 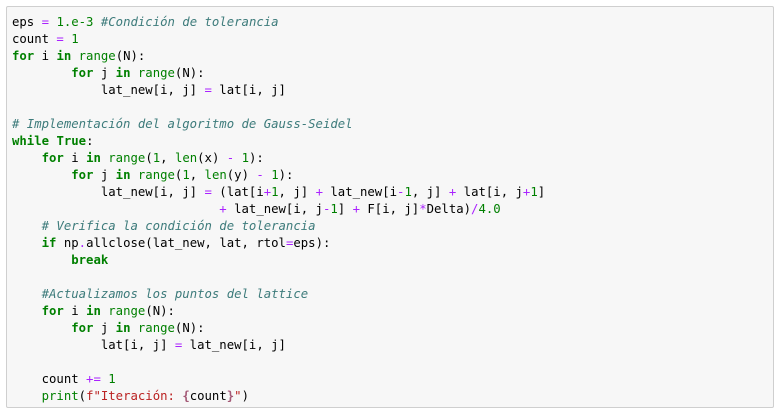 I want to click on code-line: count = 1, so click(x=392, y=39).